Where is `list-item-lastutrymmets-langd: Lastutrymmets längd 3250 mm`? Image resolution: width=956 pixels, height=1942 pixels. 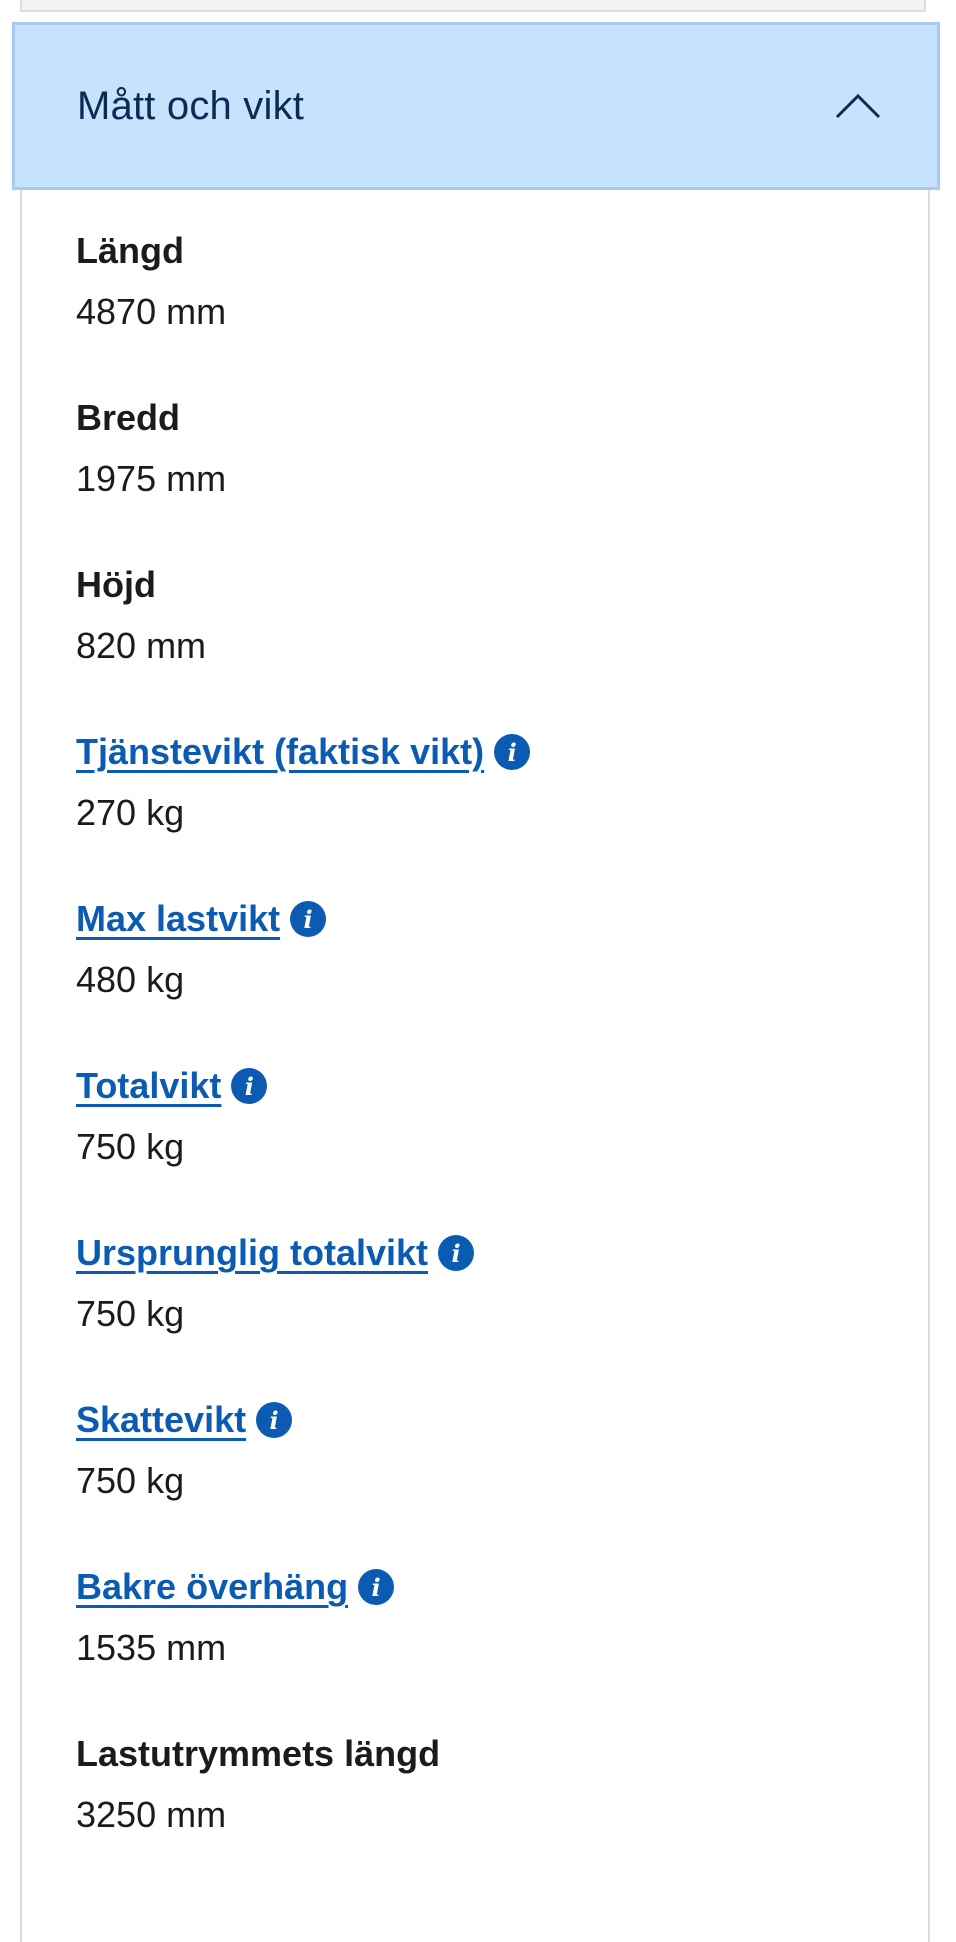
list-item-lastutrymmets-langd: Lastutrymmets längd 3250 mm is located at coordinates (486, 1811).